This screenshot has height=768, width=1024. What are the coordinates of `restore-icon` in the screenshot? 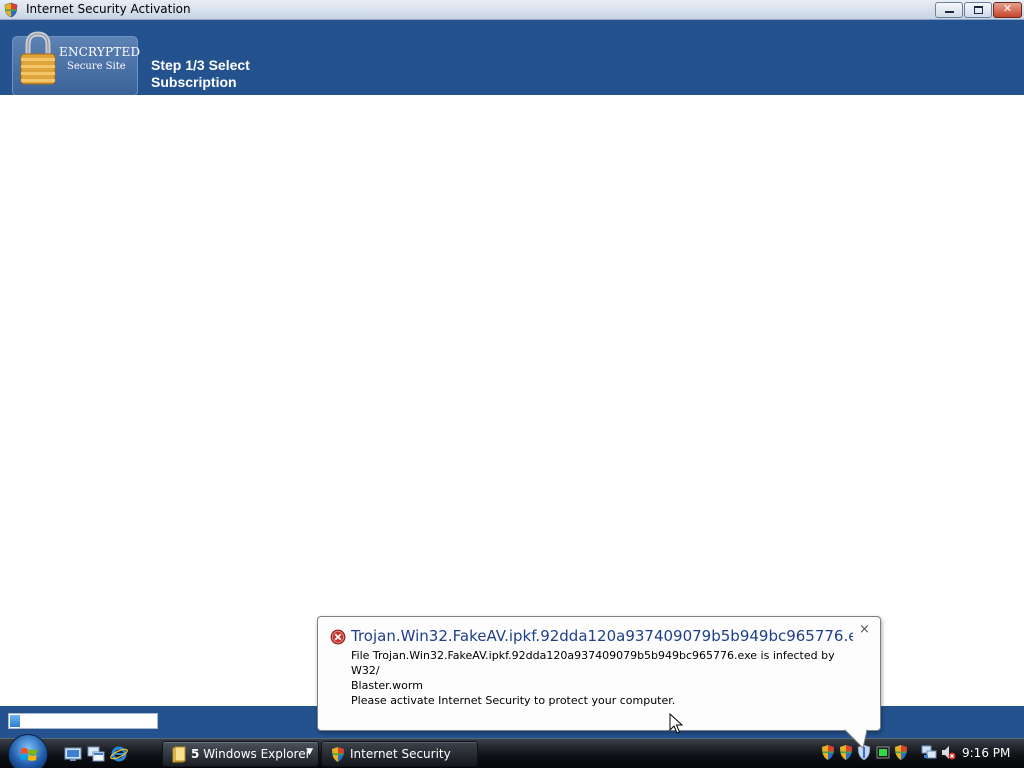 It's located at (978, 10).